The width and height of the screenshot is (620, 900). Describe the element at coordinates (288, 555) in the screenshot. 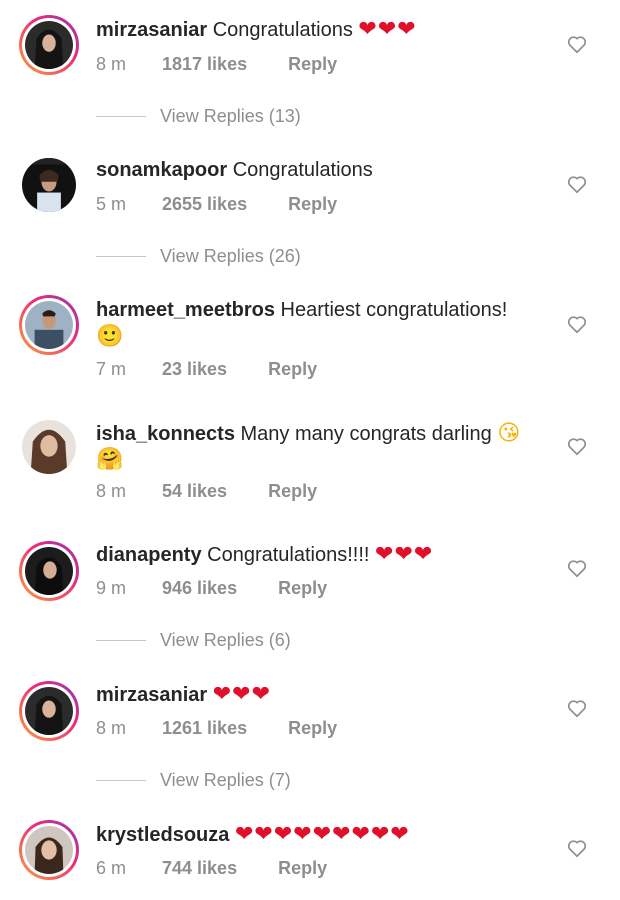

I see `comment-text: Congratulations!!!!` at that location.